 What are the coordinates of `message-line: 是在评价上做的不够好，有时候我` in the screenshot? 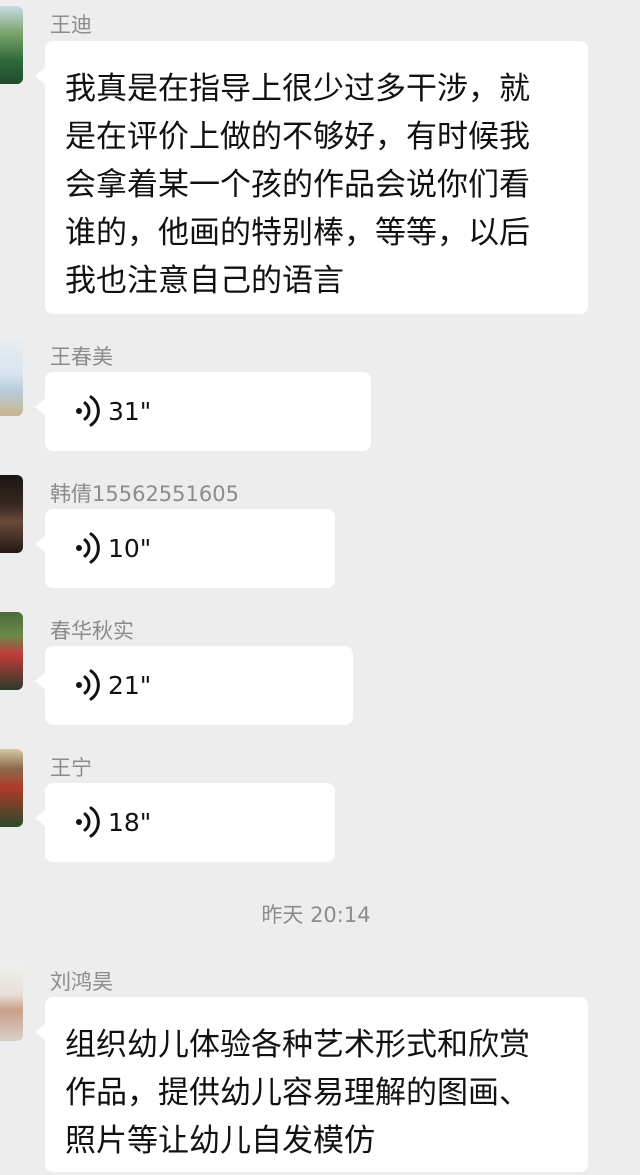 It's located at (297, 137).